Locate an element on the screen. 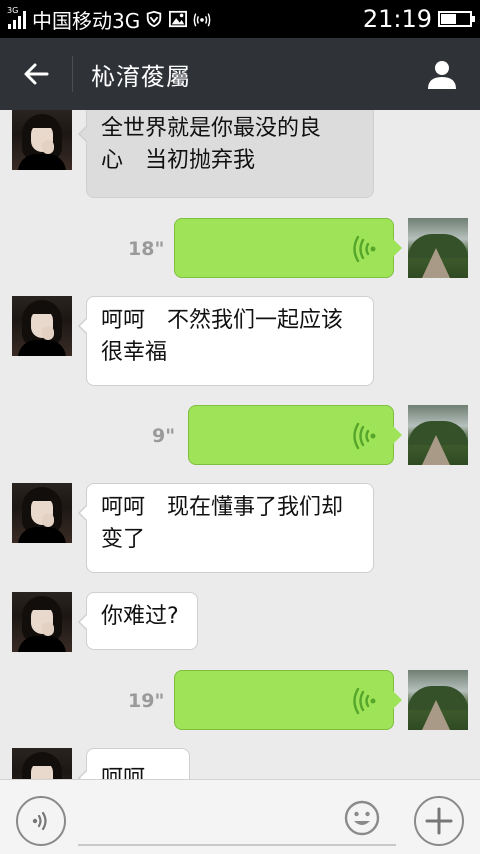 The image size is (480, 854). carrier-label: 中国移动3G is located at coordinates (86, 20).